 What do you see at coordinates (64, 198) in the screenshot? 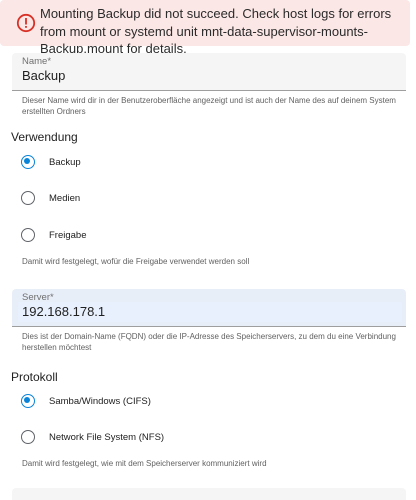
I see `radio-label-medien: Medien` at bounding box center [64, 198].